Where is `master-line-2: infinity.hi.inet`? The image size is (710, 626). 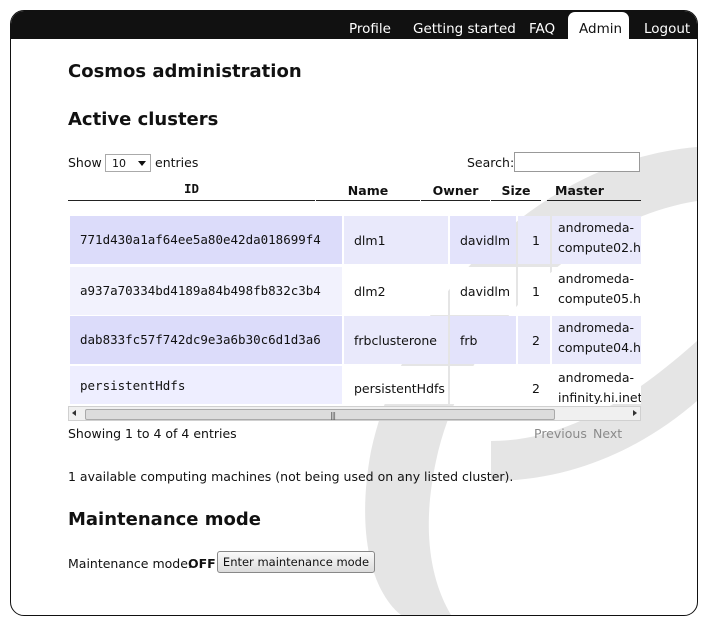
master-line-2: infinity.hi.inet is located at coordinates (599, 397).